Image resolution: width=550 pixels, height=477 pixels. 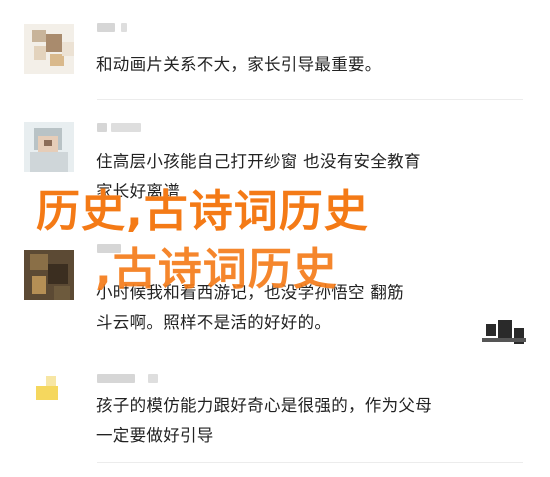 What do you see at coordinates (202, 211) in the screenshot?
I see `watermark-text: 历史,古诗词历史` at bounding box center [202, 211].